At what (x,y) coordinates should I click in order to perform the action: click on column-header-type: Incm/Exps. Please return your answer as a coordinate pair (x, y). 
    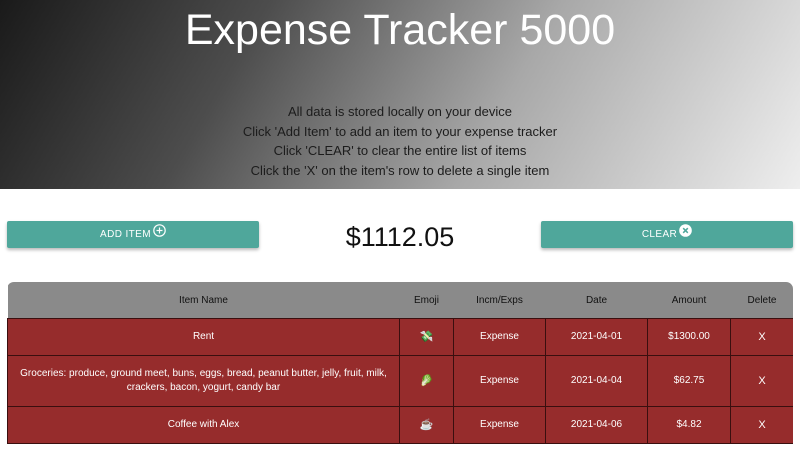
    Looking at the image, I should click on (499, 300).